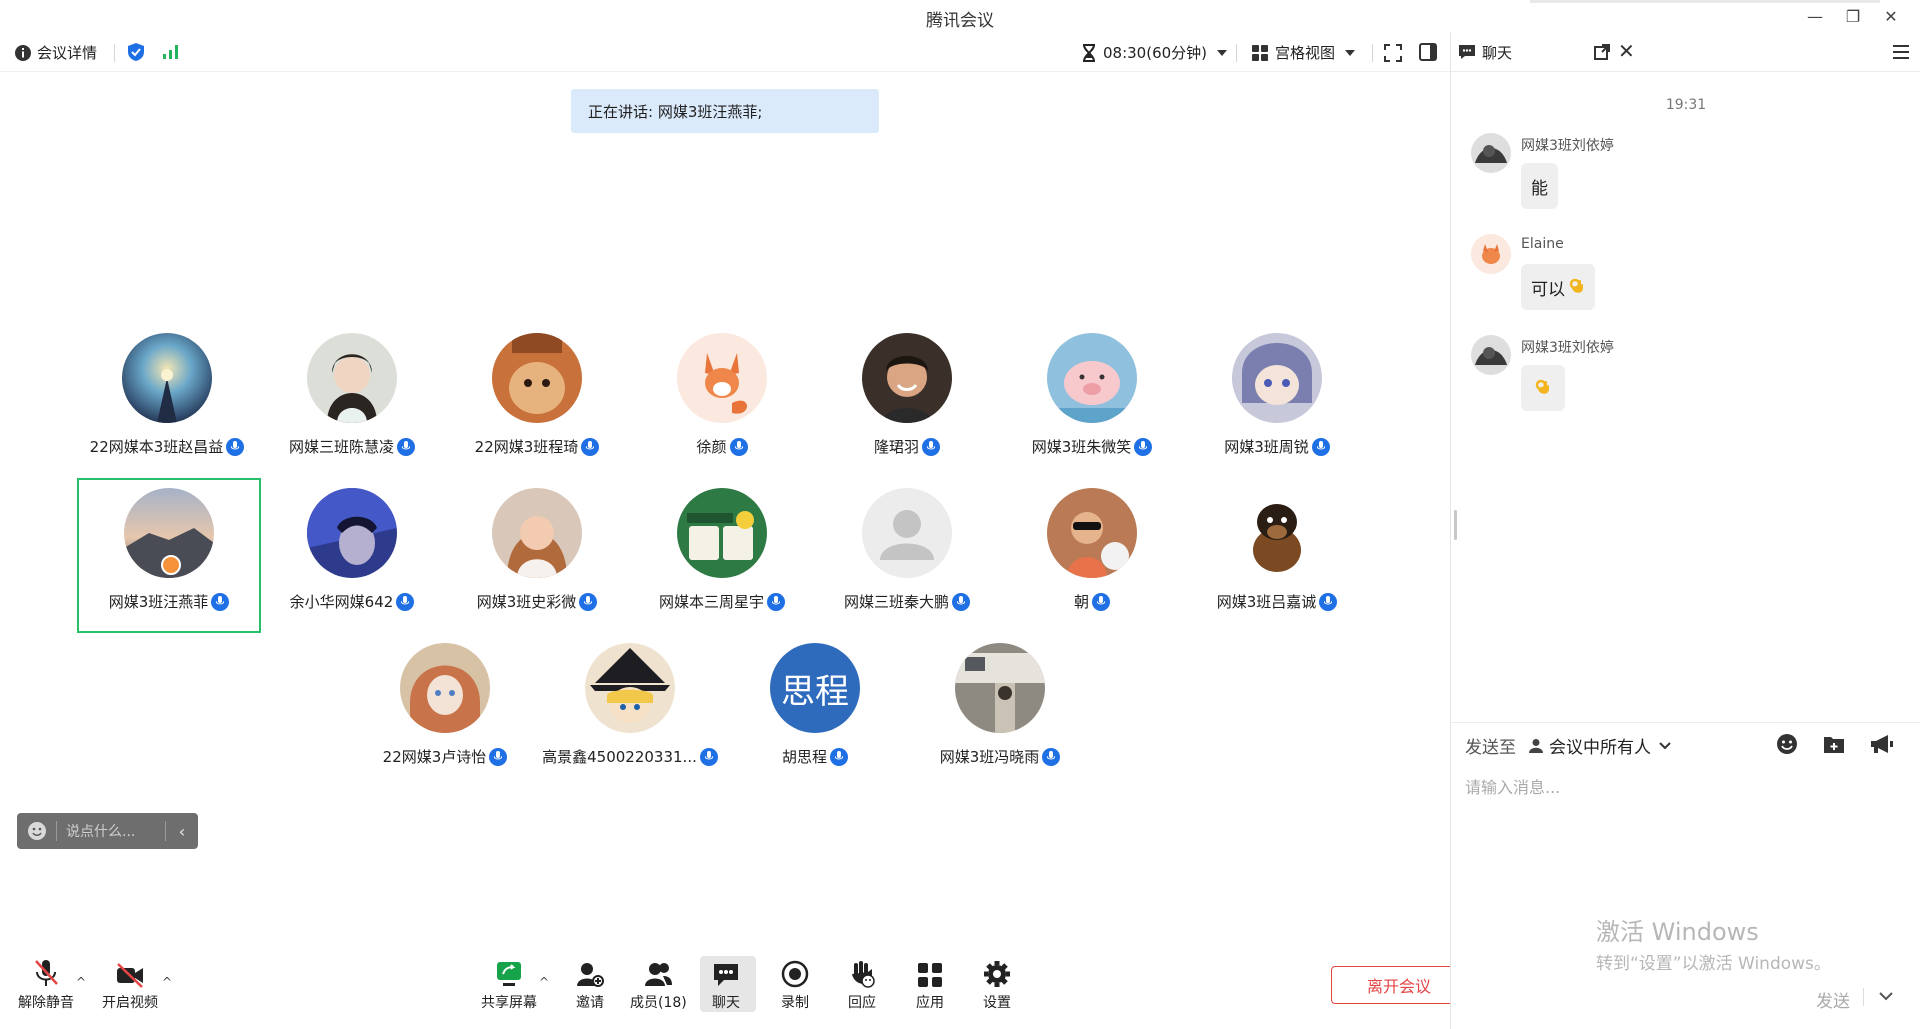 The width and height of the screenshot is (1920, 1029). Describe the element at coordinates (1686, 105) in the screenshot. I see `chat-timestamp: 19:31` at that location.